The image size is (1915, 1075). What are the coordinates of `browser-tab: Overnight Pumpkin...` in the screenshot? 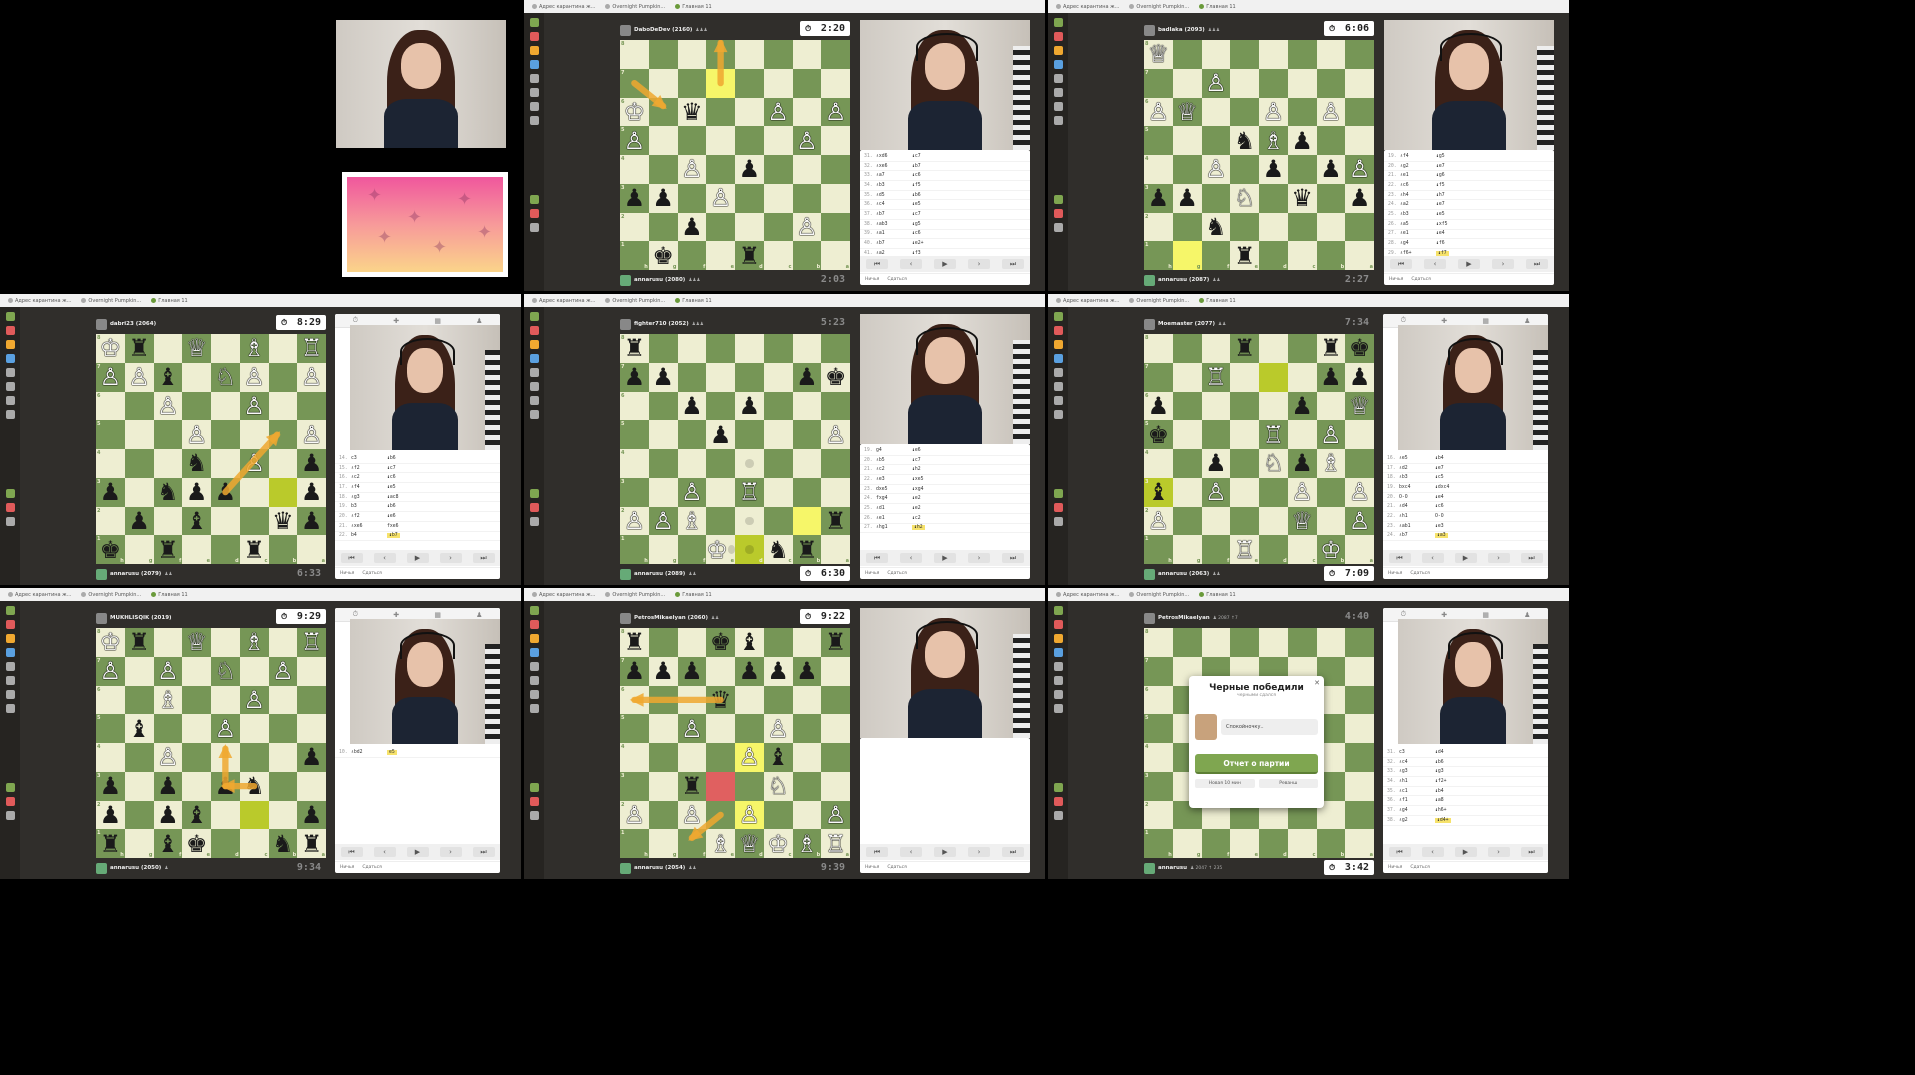 It's located at (635, 7).